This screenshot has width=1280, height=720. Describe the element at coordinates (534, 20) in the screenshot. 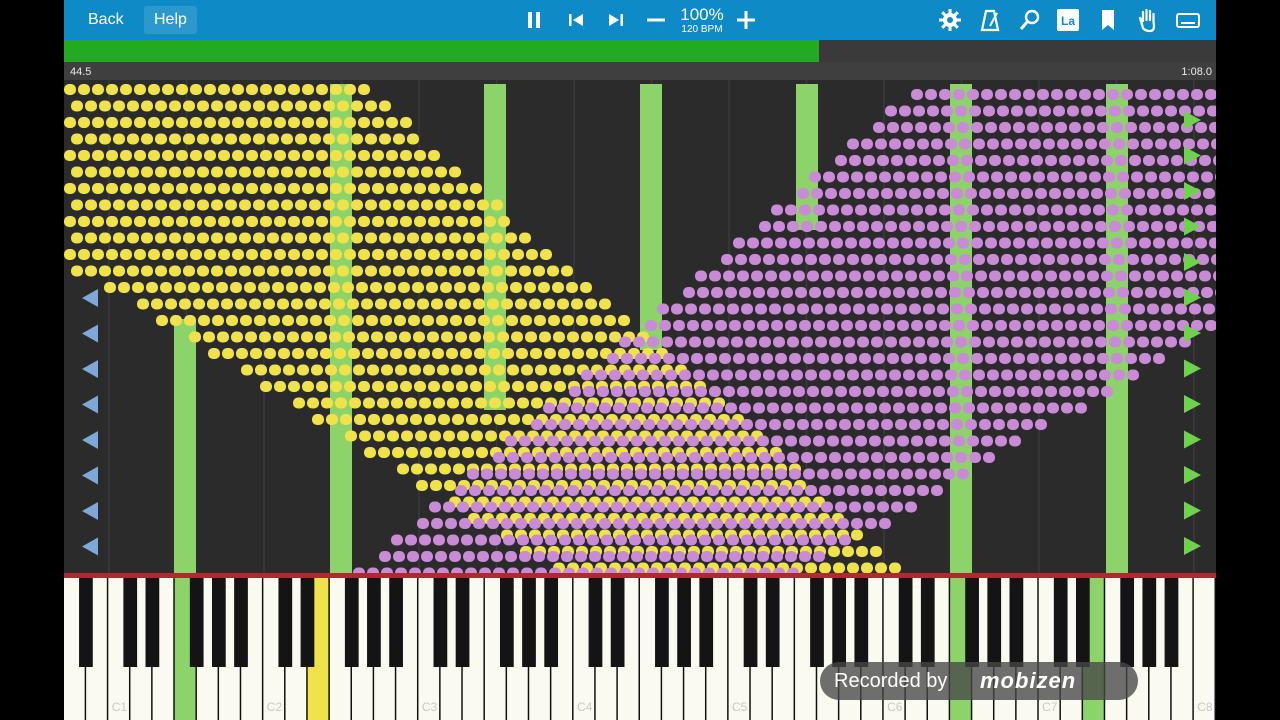

I see `pause-icon` at that location.